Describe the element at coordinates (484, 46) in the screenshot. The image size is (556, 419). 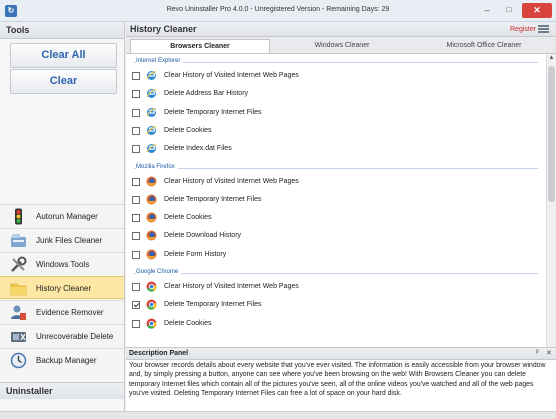
I see `tab-microsoft-office-cleaner: Microsoft Office Cleaner` at that location.